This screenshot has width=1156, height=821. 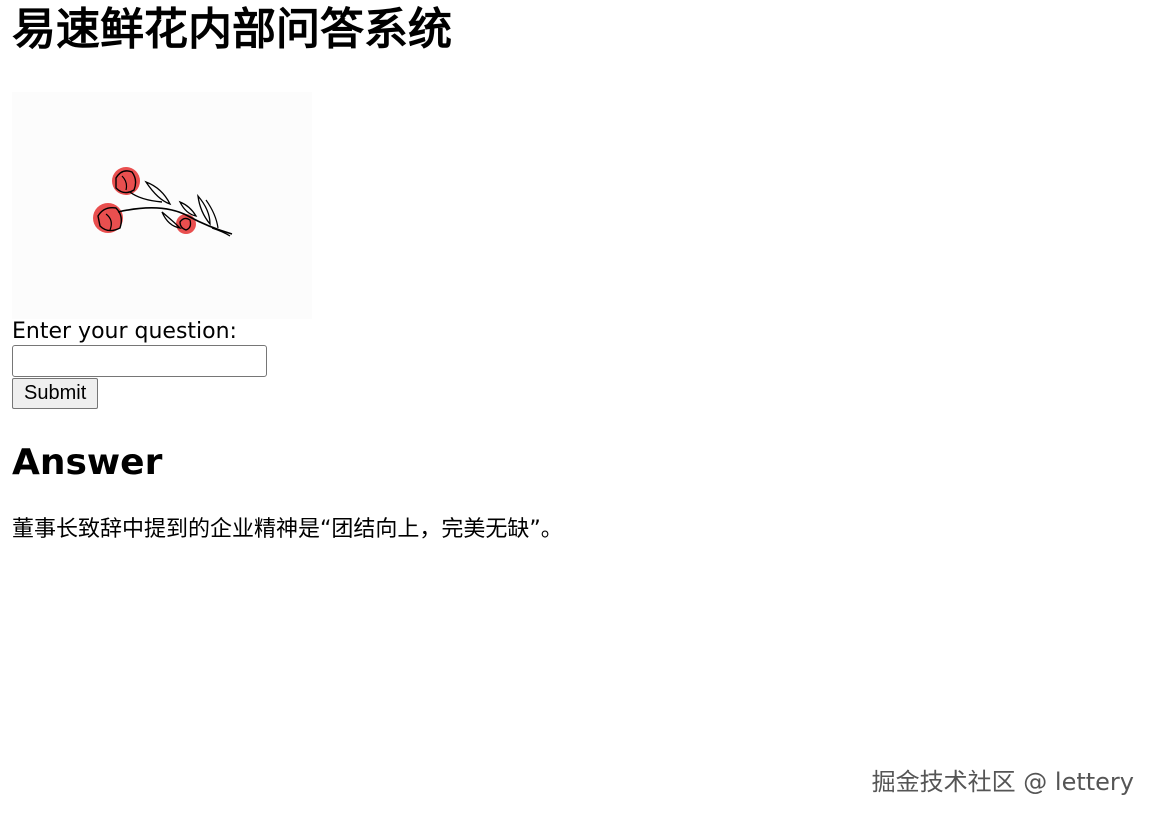 I want to click on answer-heading: Answer, so click(x=87, y=462).